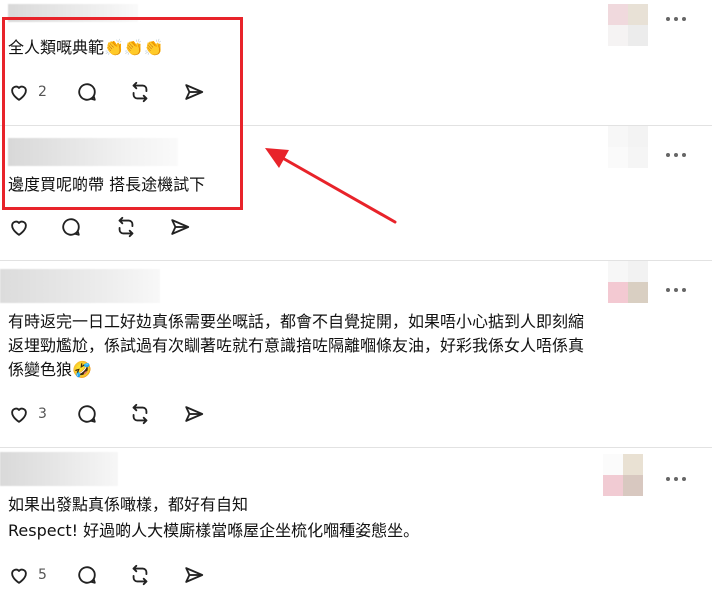 Image resolution: width=712 pixels, height=598 pixels. Describe the element at coordinates (122, 113) in the screenshot. I see `highlight-box` at that location.